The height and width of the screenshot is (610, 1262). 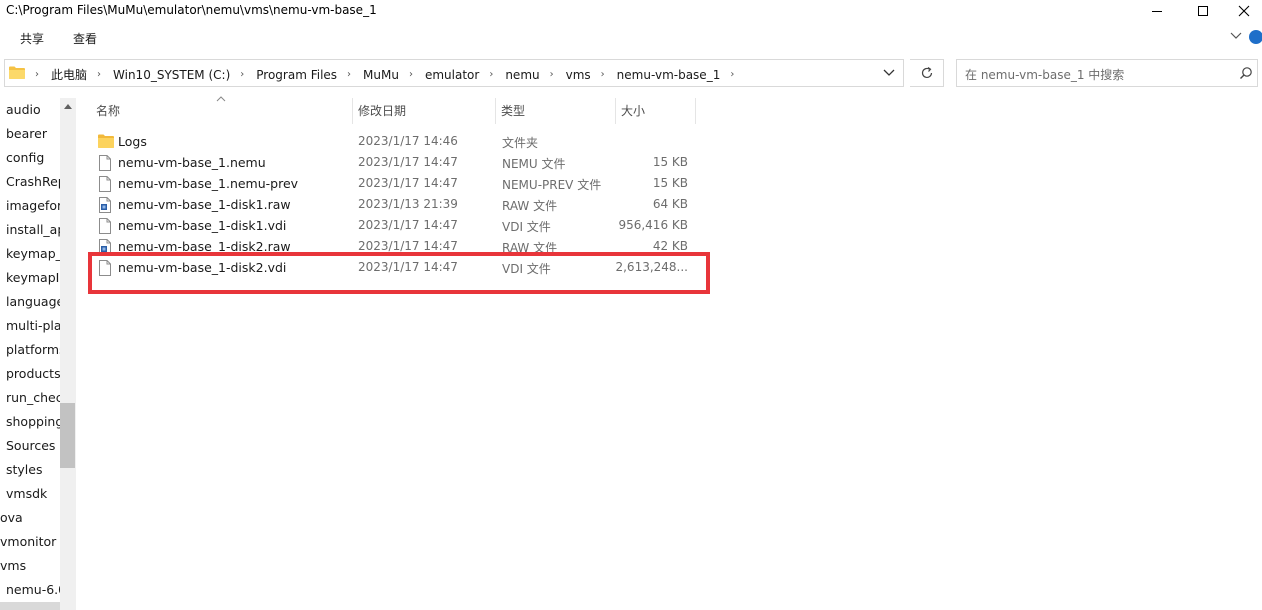 I want to click on nav-item-sources: Sources, so click(x=36, y=446).